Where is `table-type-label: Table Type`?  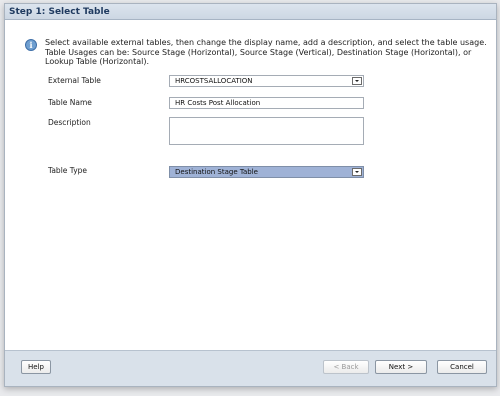
table-type-label: Table Type is located at coordinates (68, 170).